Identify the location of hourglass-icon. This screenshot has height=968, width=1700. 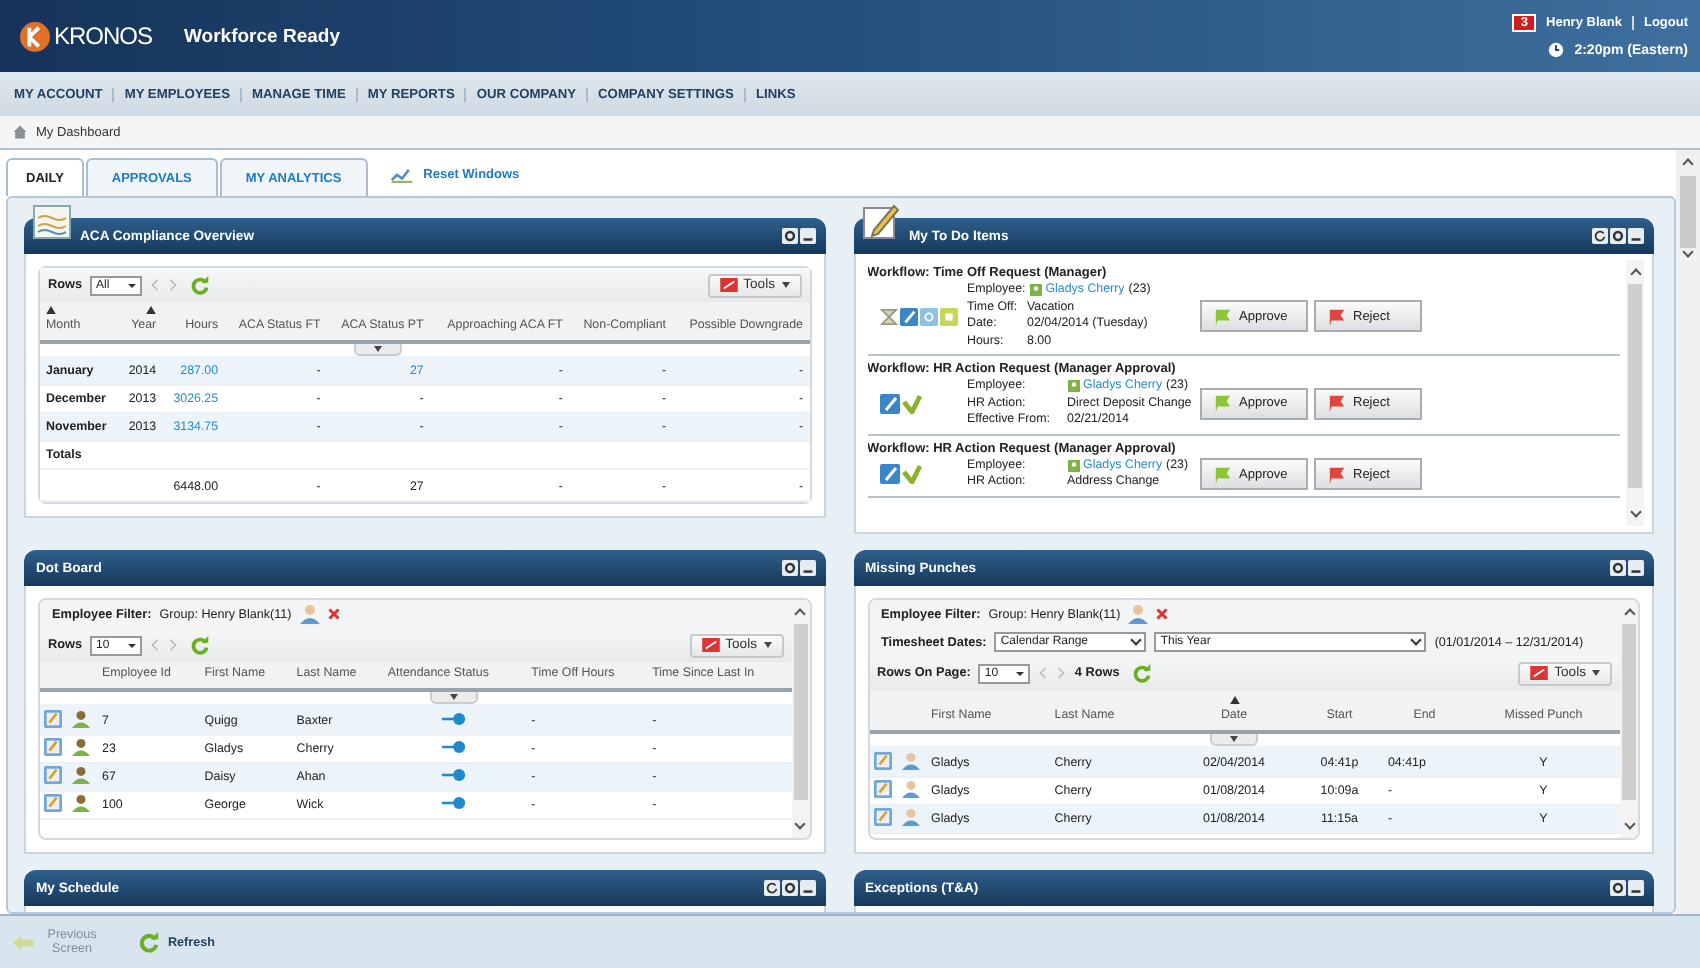
(888, 316).